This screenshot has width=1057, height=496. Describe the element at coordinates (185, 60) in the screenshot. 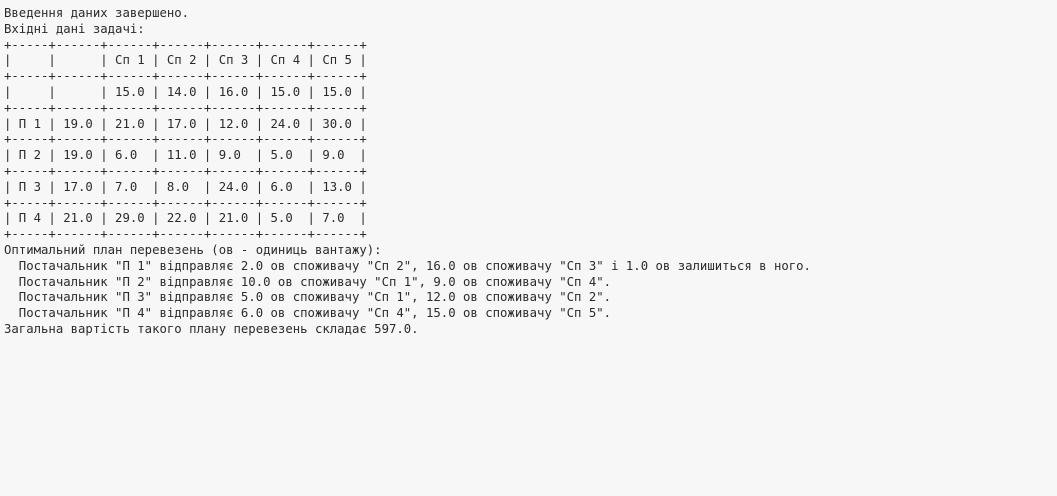

I see `table-header-row: | | | Сп 1 | Сп 2 | Сп 3 | Сп 4 | Сп 5 |` at that location.